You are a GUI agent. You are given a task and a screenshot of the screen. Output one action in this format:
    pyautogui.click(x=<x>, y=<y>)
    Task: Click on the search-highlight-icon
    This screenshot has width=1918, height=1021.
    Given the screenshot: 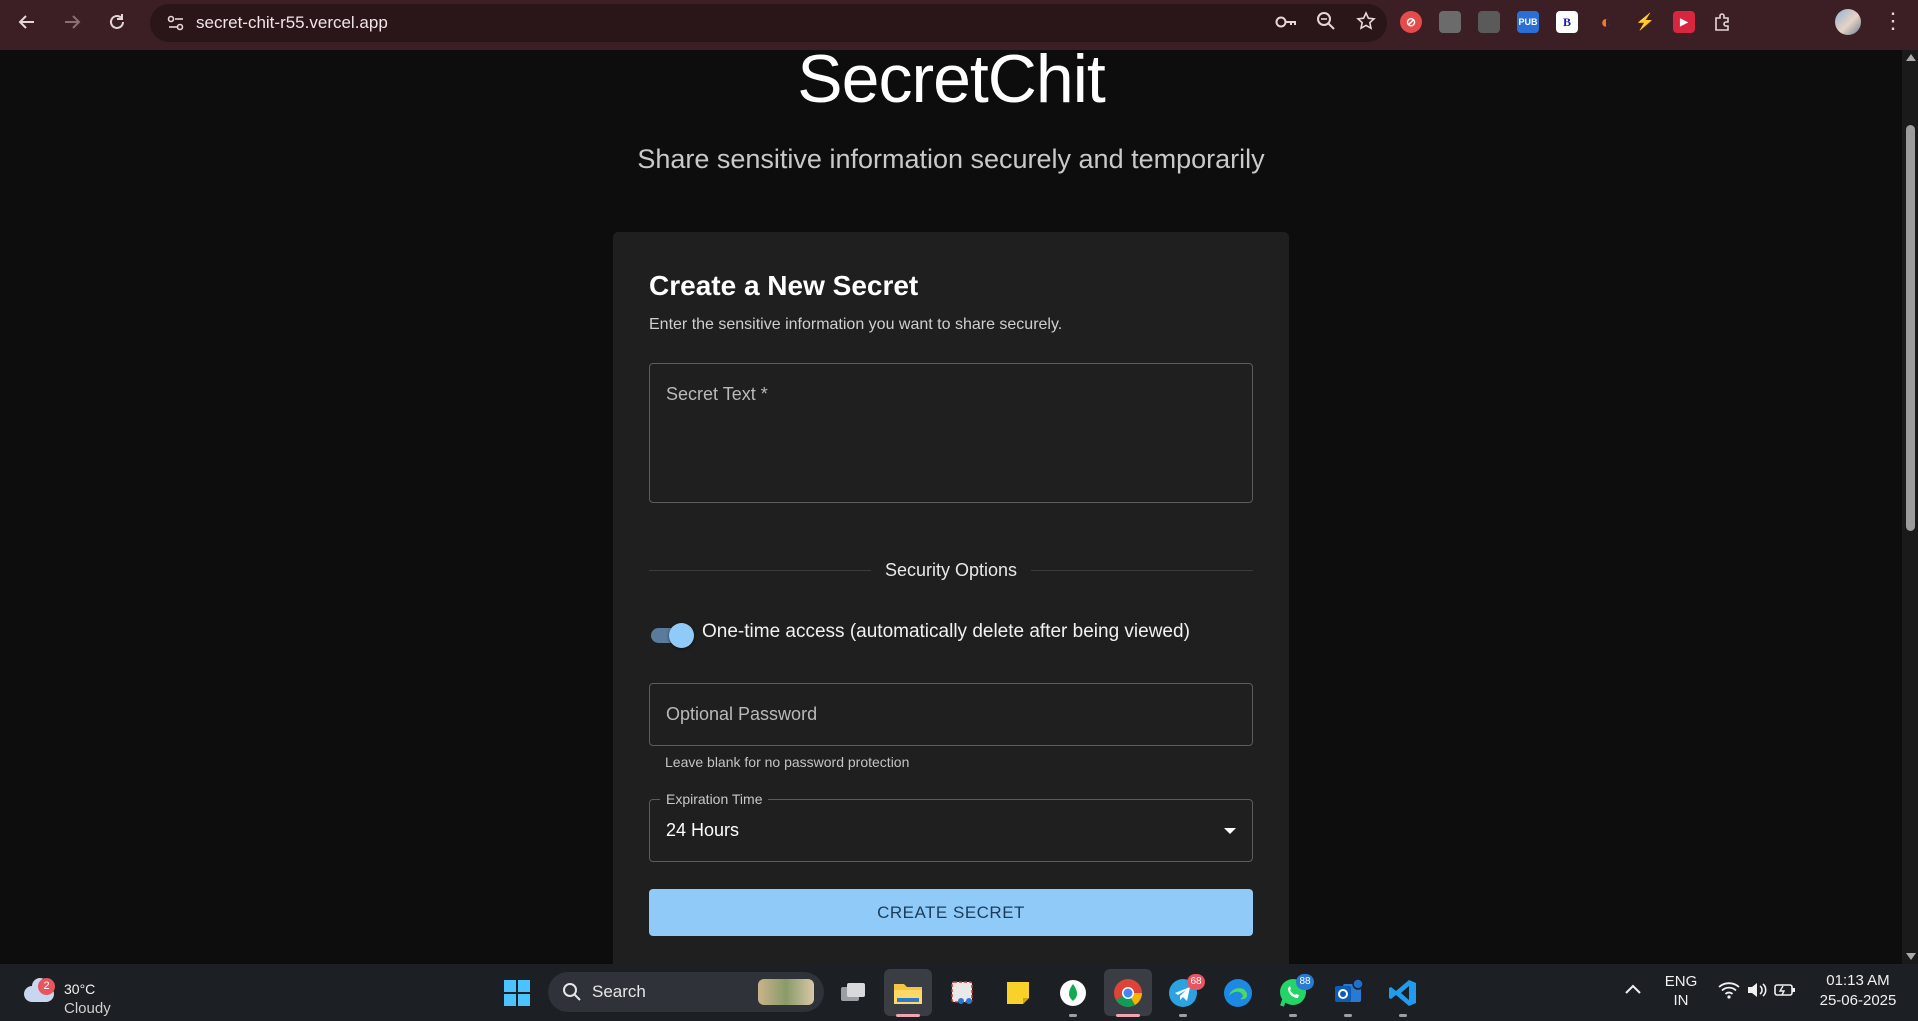 What is the action you would take?
    pyautogui.click(x=786, y=992)
    